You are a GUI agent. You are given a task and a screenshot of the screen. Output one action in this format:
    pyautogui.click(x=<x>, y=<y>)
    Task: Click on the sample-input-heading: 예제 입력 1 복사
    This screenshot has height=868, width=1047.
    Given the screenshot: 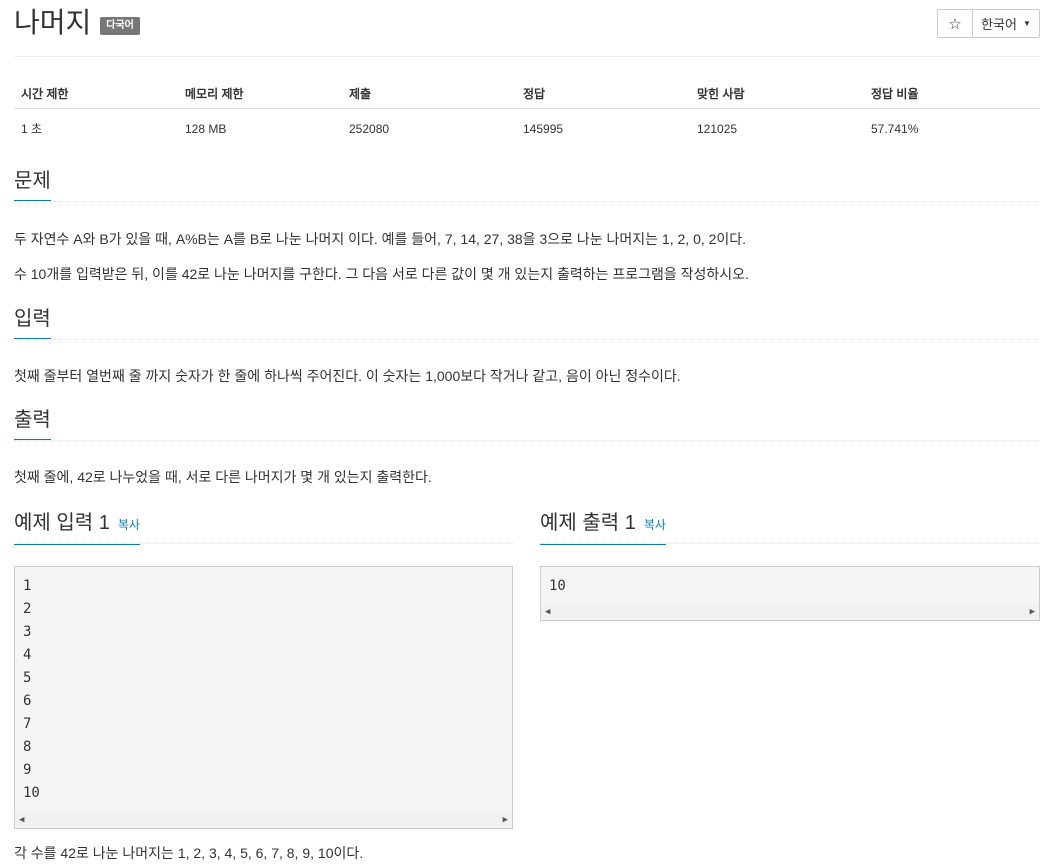 What is the action you would take?
    pyautogui.click(x=77, y=528)
    